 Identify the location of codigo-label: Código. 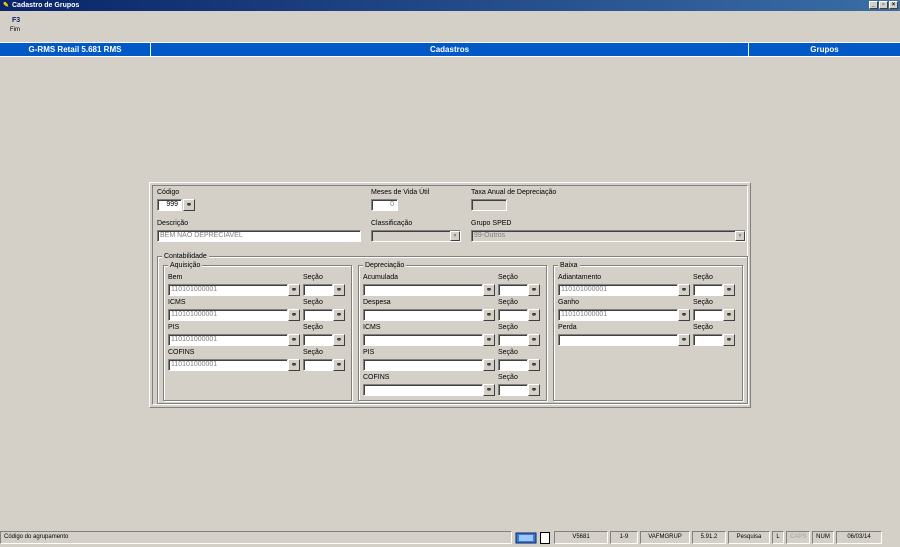
(168, 192).